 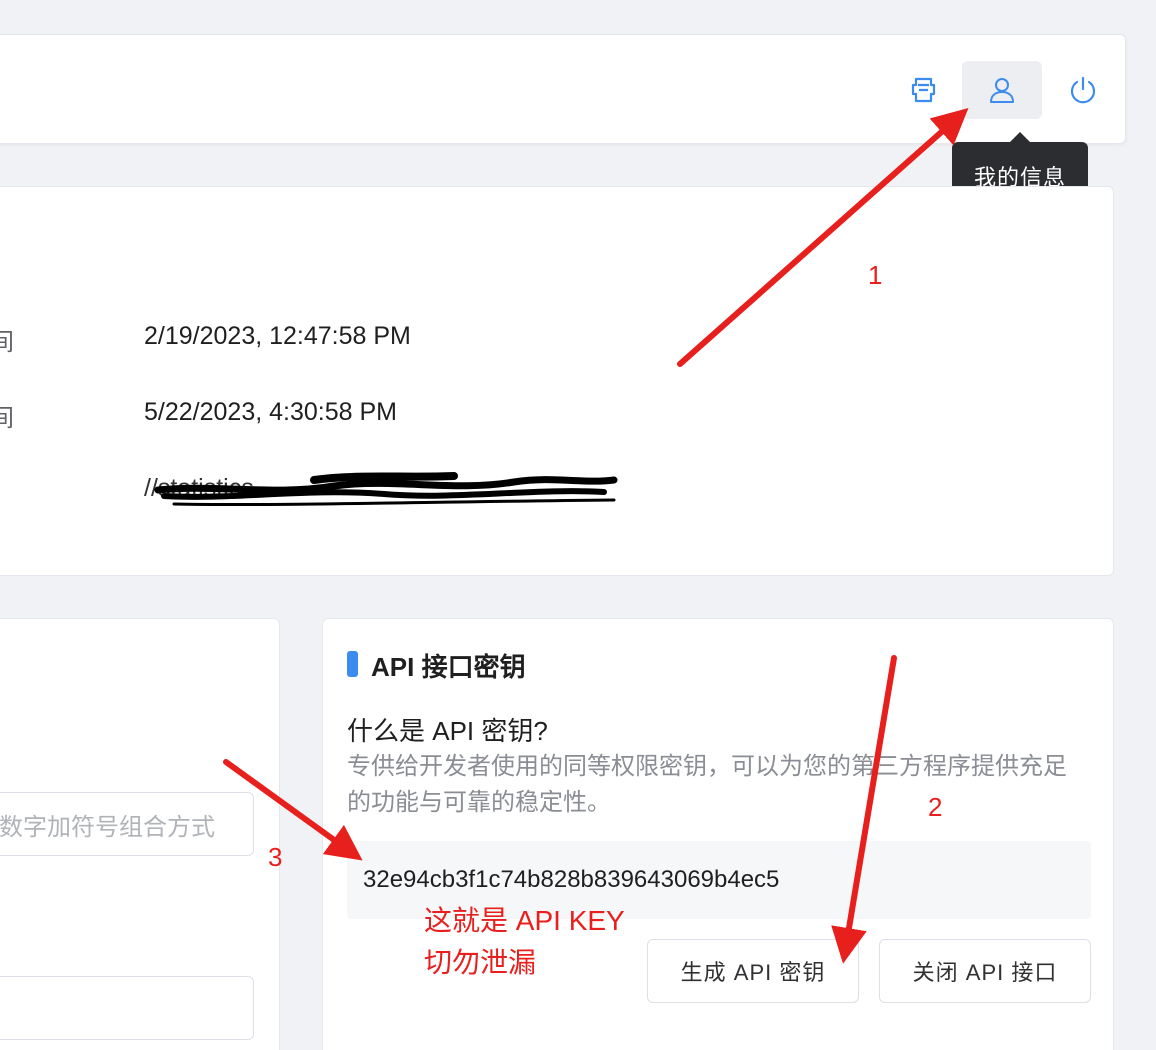 I want to click on expire-time-value: 5/22/2023, 4:30:58 PM, so click(x=270, y=412).